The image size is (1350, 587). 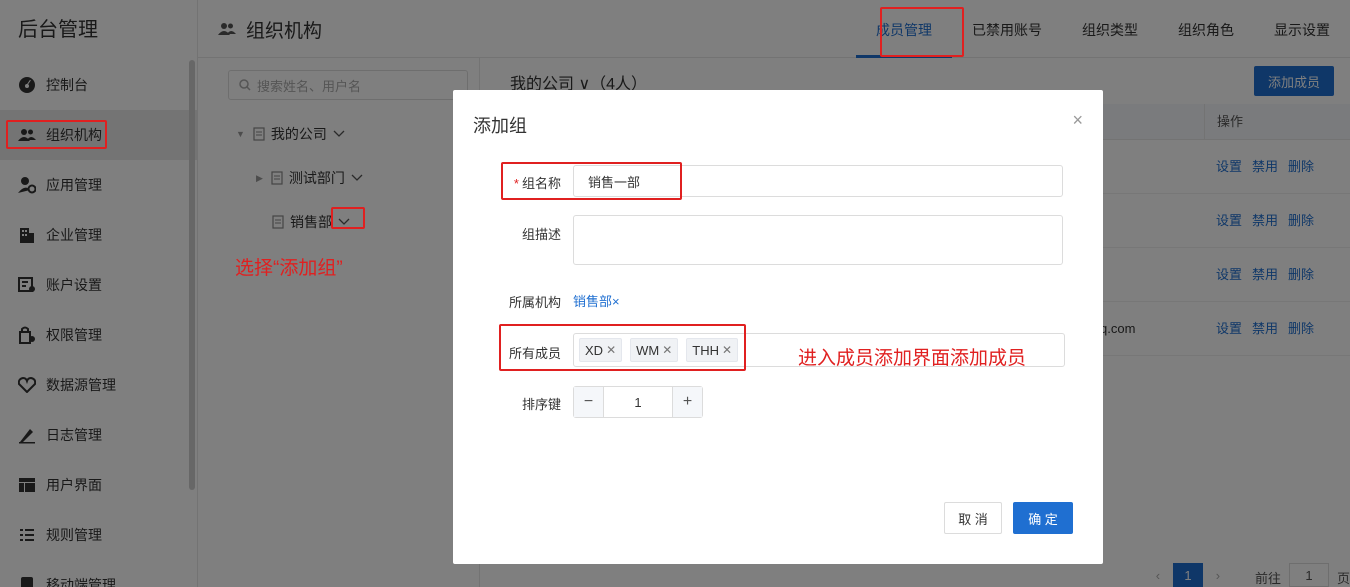 I want to click on org-tag: 销售部×, so click(x=596, y=300).